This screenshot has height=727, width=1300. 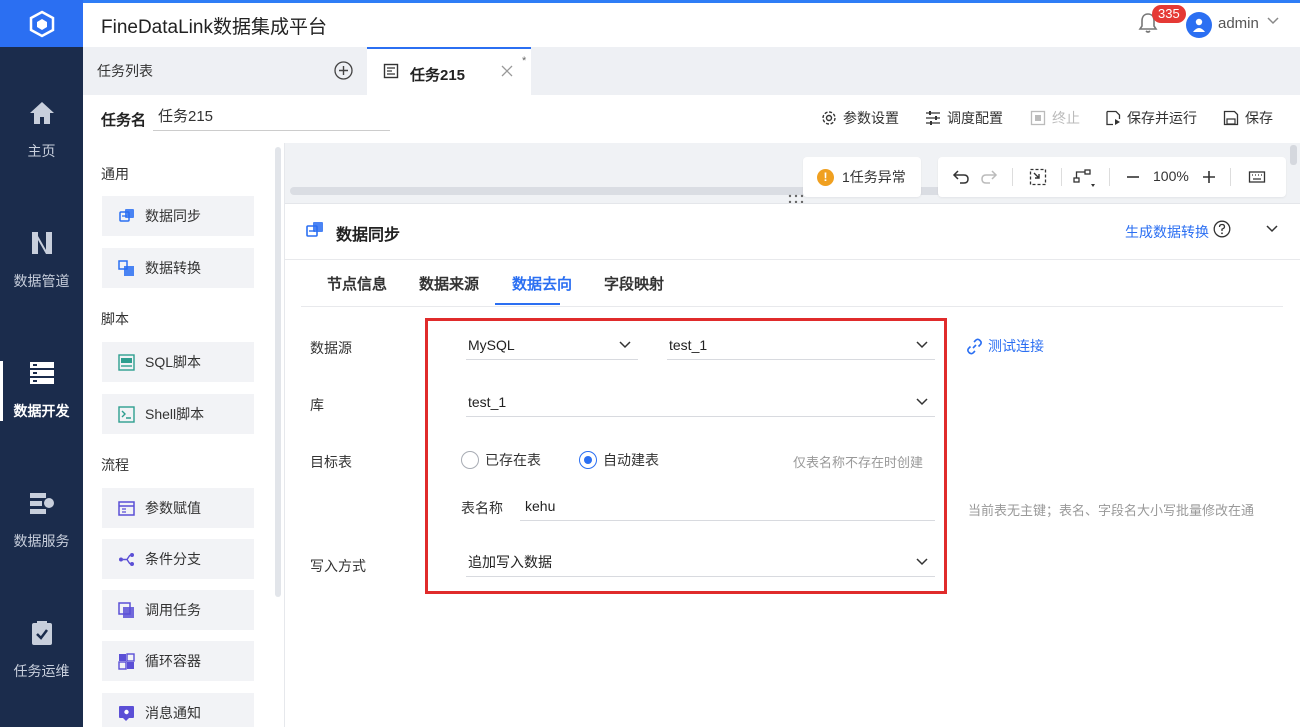 I want to click on param-settings-button: 参数设置, so click(x=860, y=118).